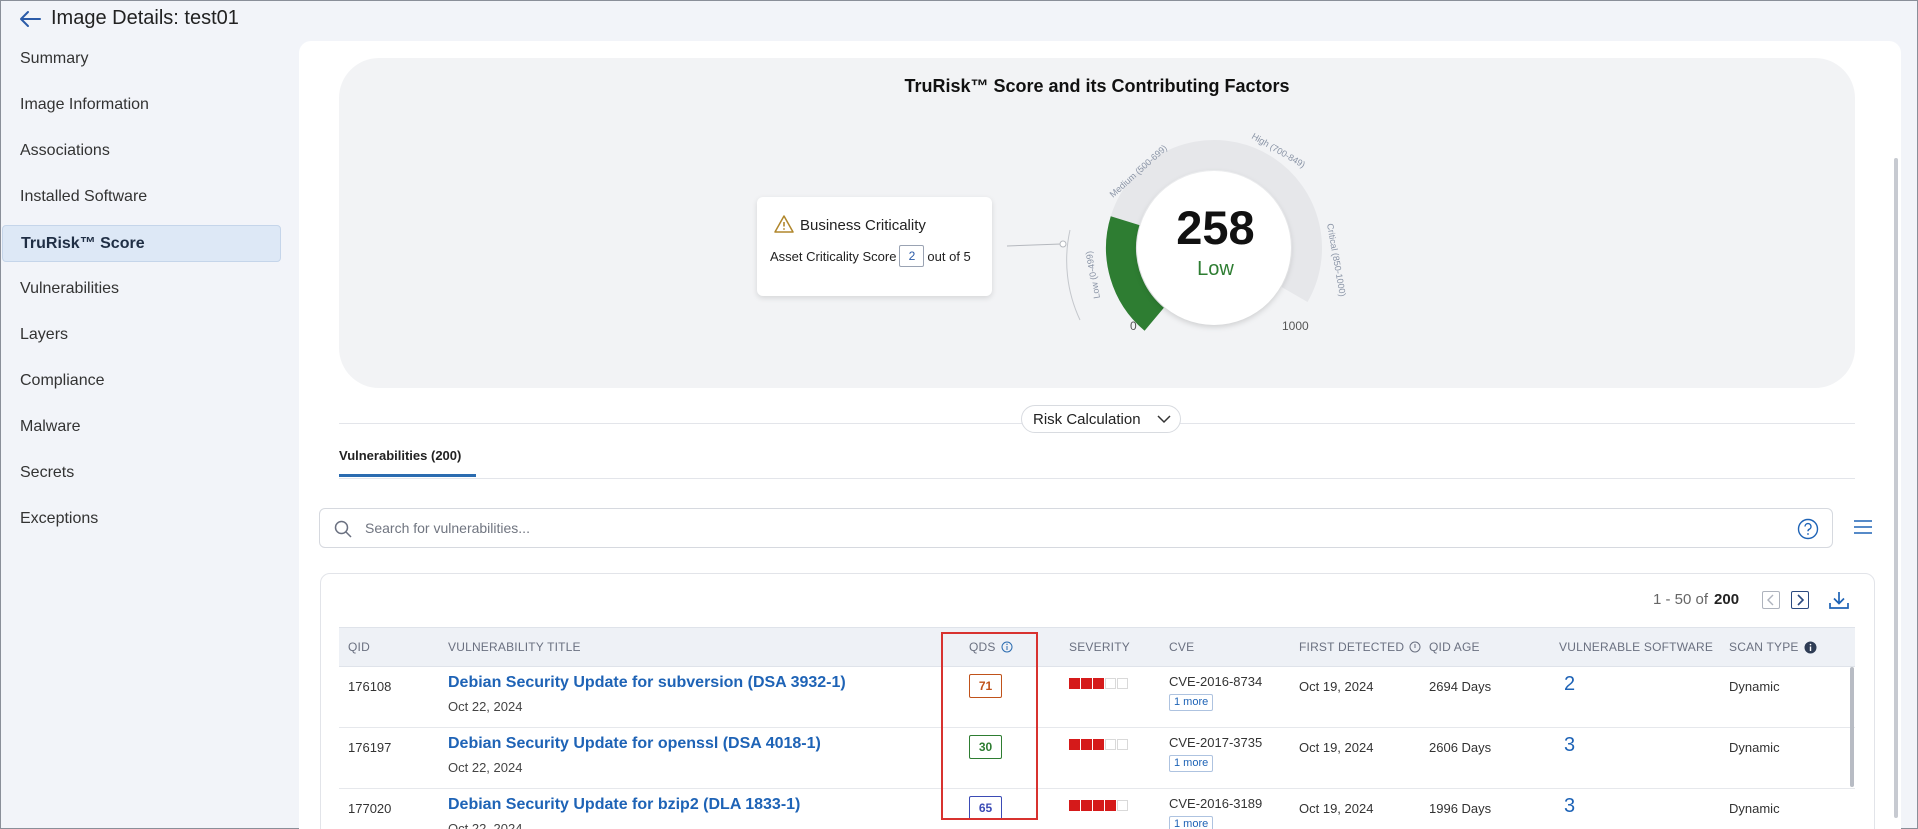 The width and height of the screenshot is (1918, 829). What do you see at coordinates (141, 426) in the screenshot?
I see `sidebar-item-malware: Malware` at bounding box center [141, 426].